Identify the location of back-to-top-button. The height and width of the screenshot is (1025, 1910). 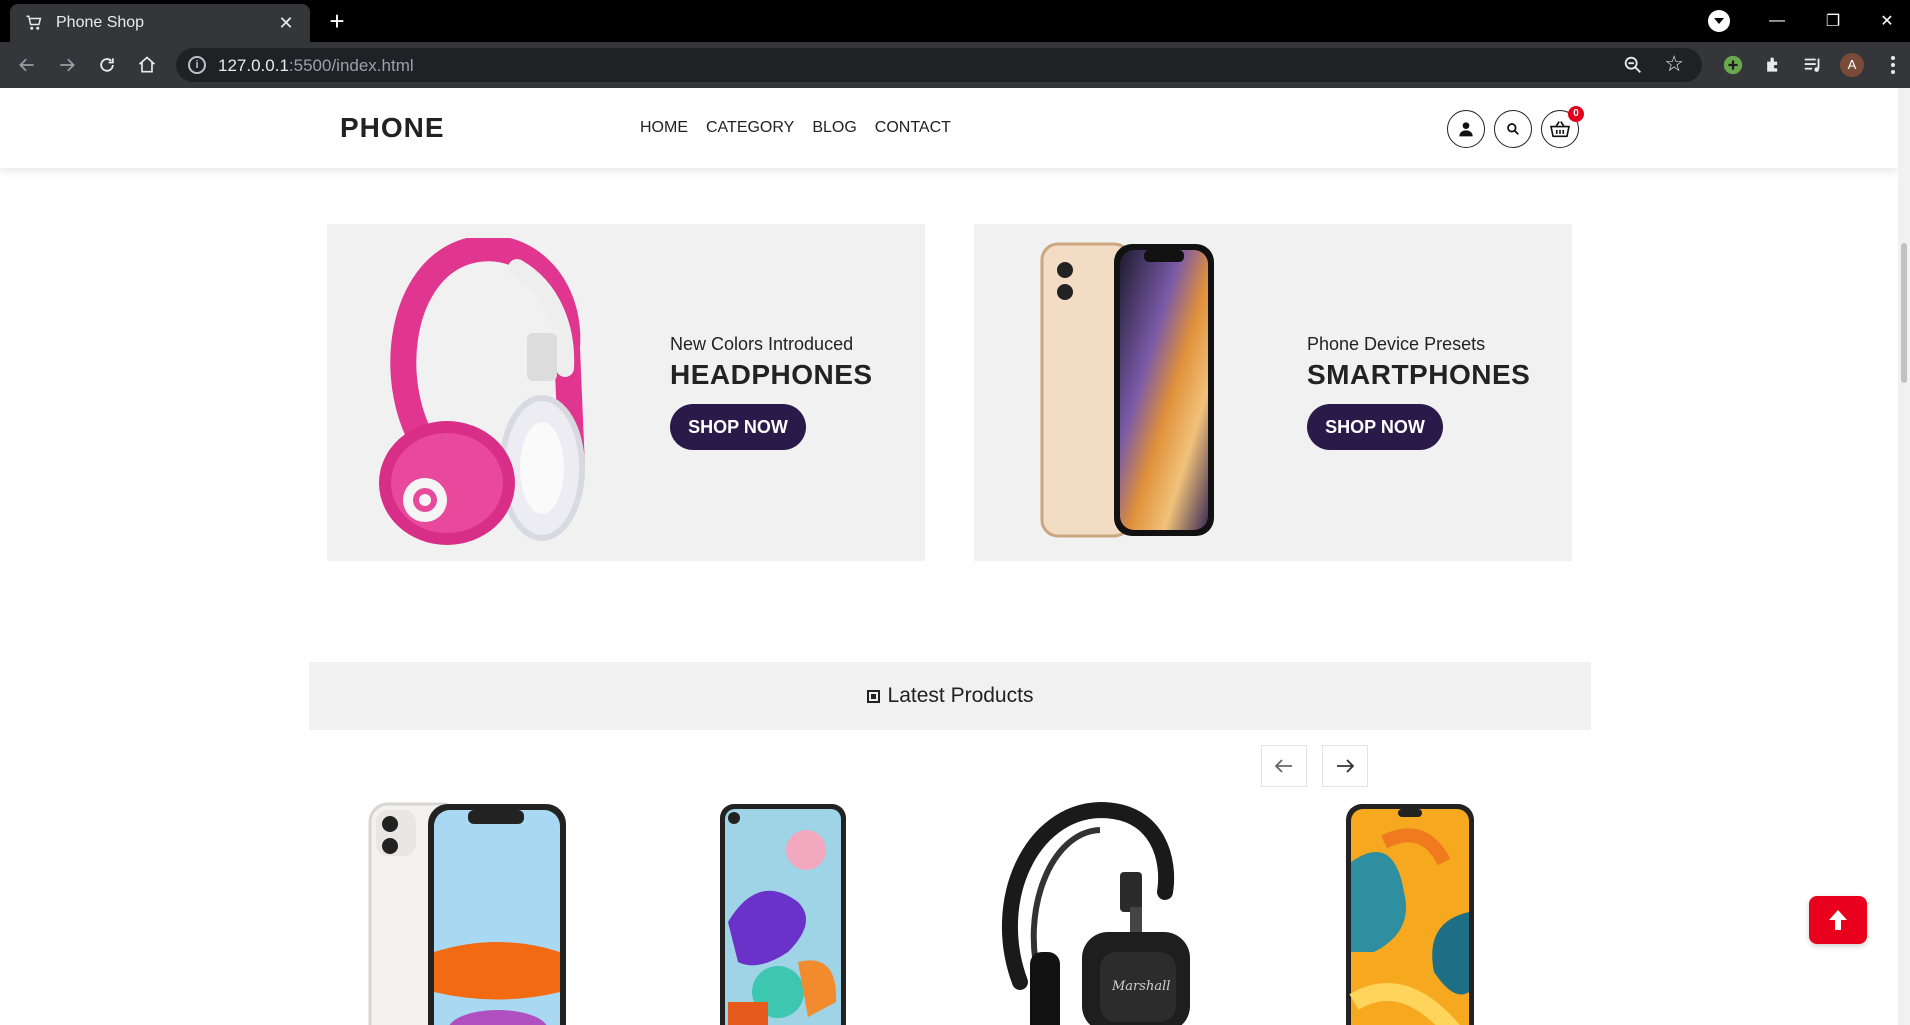
(1838, 920).